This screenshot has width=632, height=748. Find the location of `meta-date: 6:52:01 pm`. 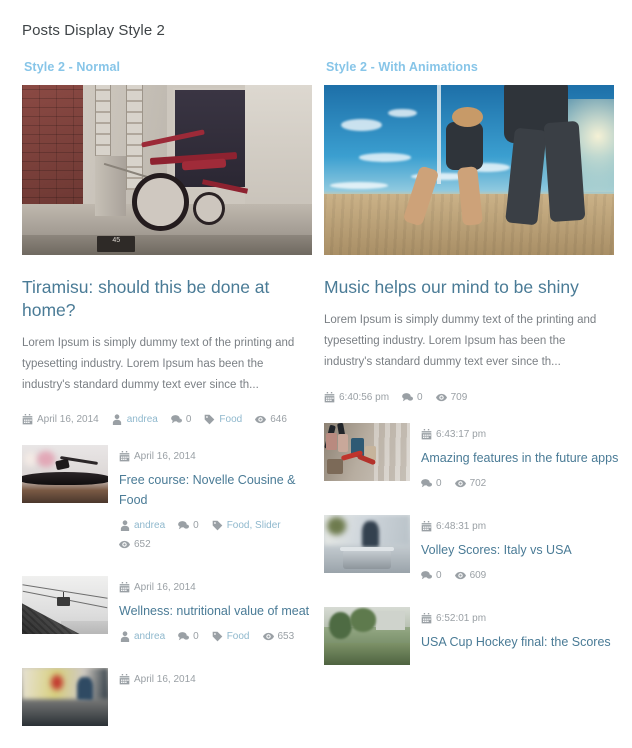

meta-date: 6:52:01 pm is located at coordinates (453, 618).